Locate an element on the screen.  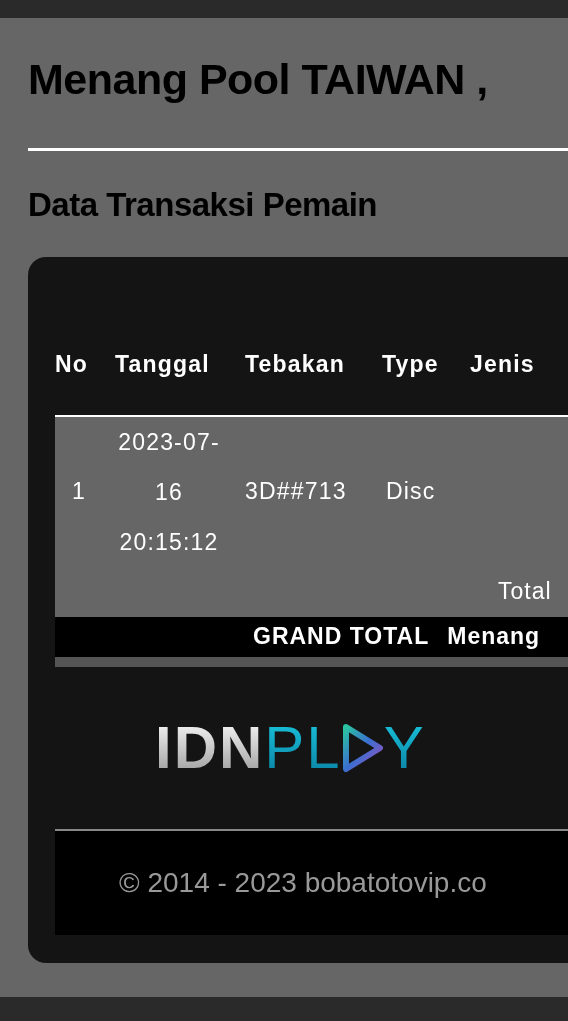
table-cell-text: Disc is located at coordinates (411, 492).